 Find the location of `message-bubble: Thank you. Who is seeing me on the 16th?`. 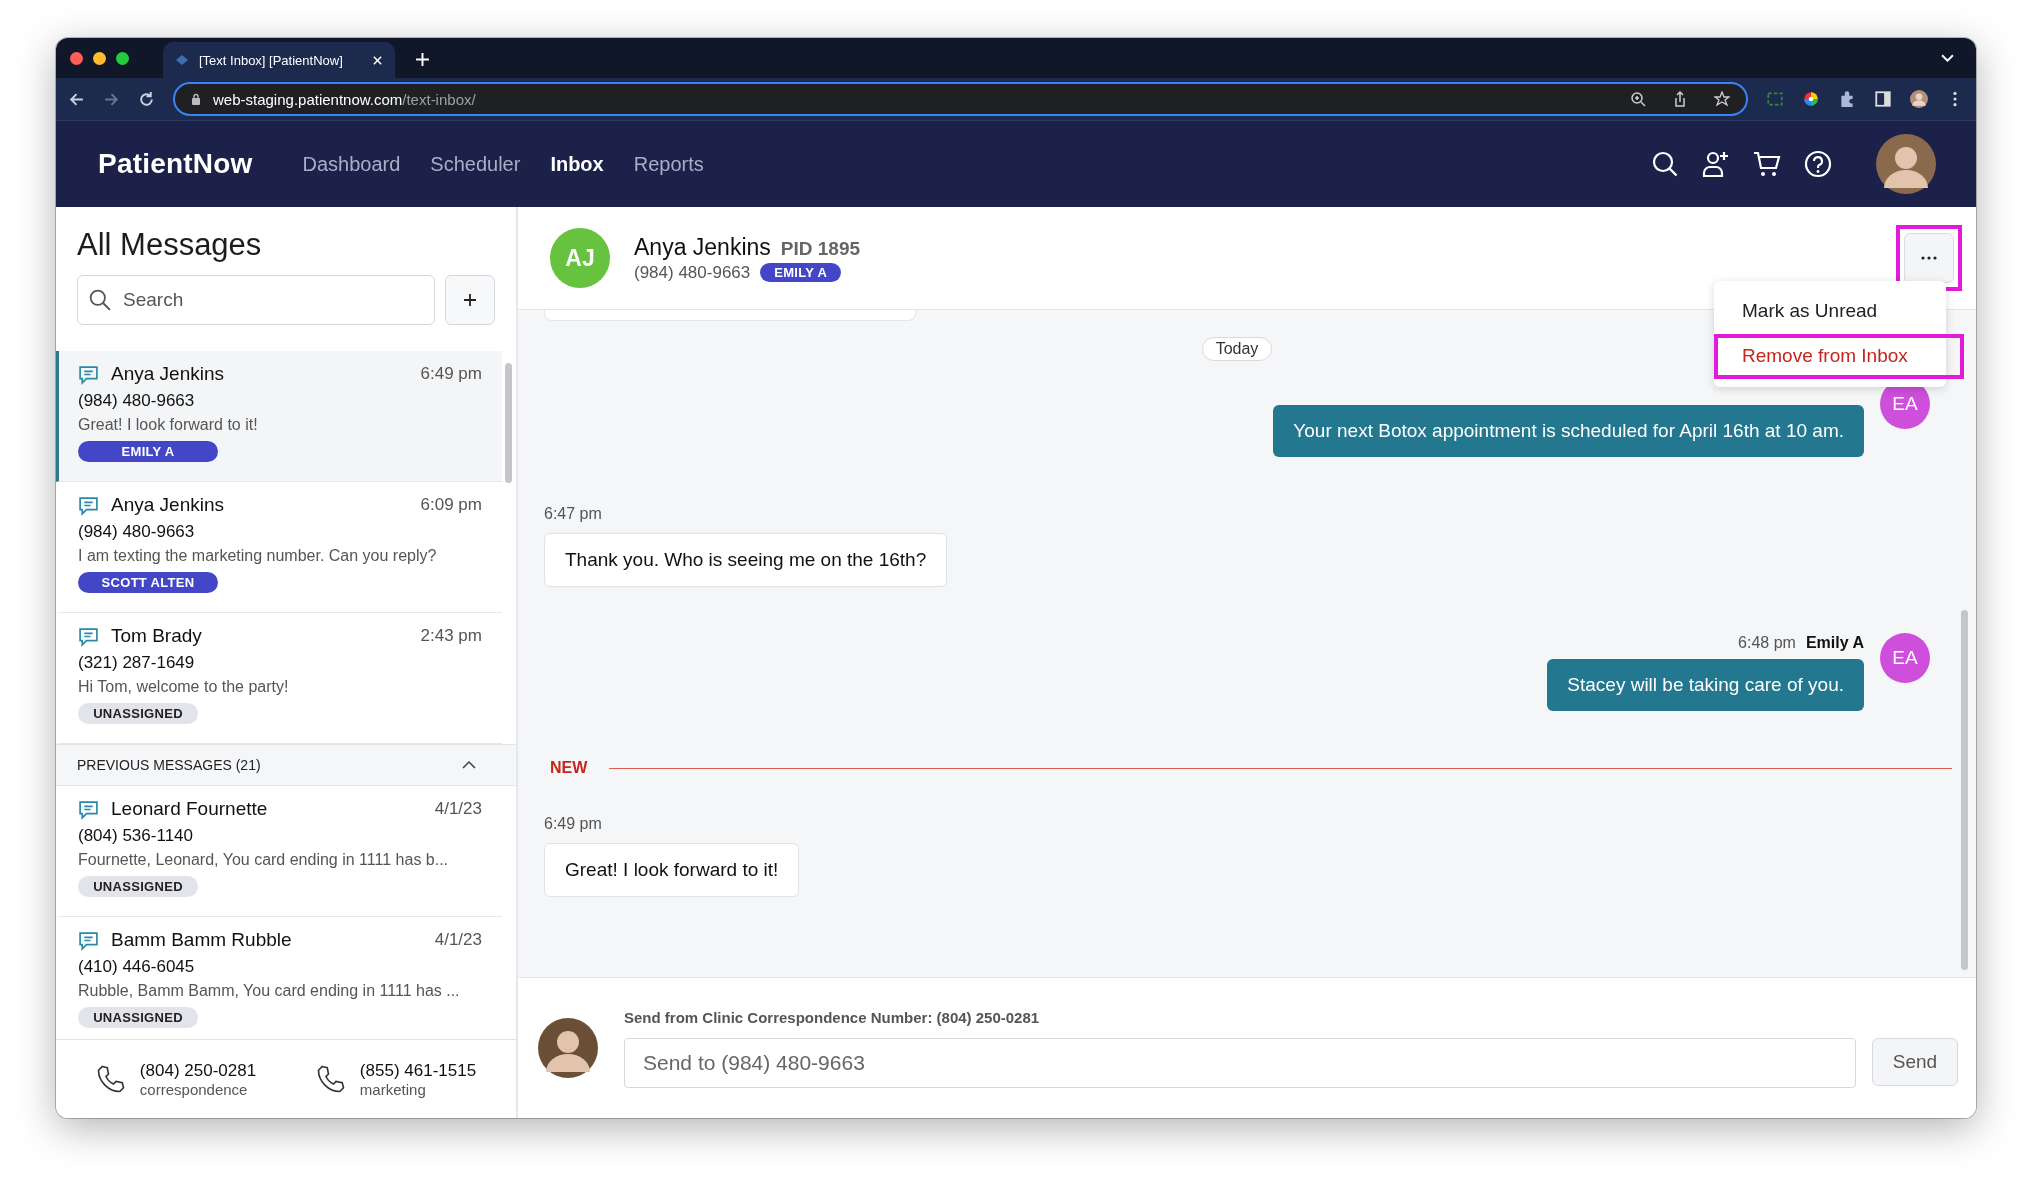

message-bubble: Thank you. Who is seeing me on the 16th? is located at coordinates (746, 560).